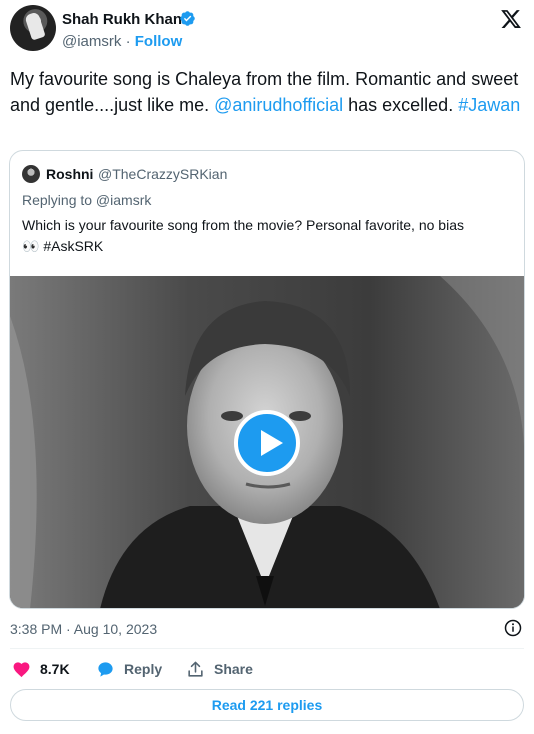  What do you see at coordinates (87, 200) in the screenshot?
I see `quote-replying-to: Replying to @iamsrk` at bounding box center [87, 200].